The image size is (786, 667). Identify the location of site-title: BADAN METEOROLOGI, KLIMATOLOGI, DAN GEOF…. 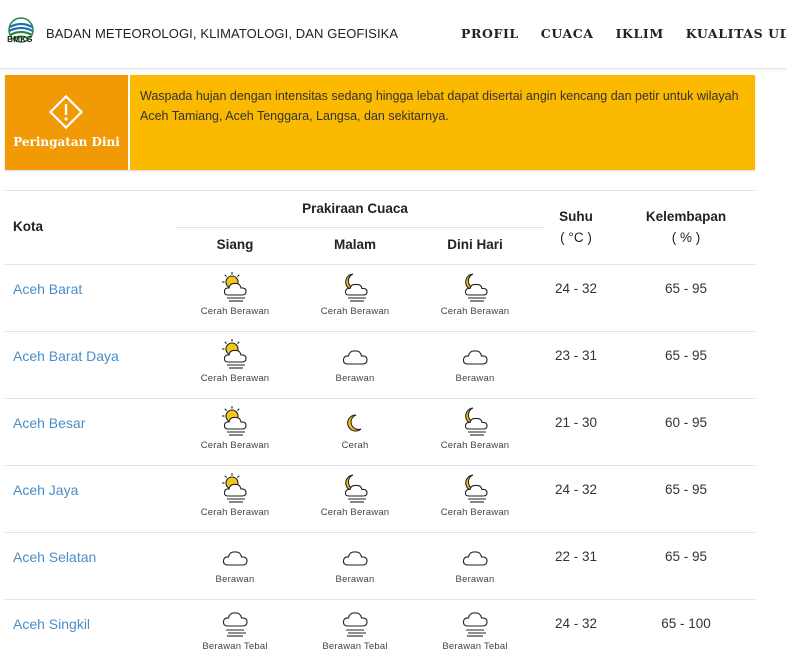
(222, 33).